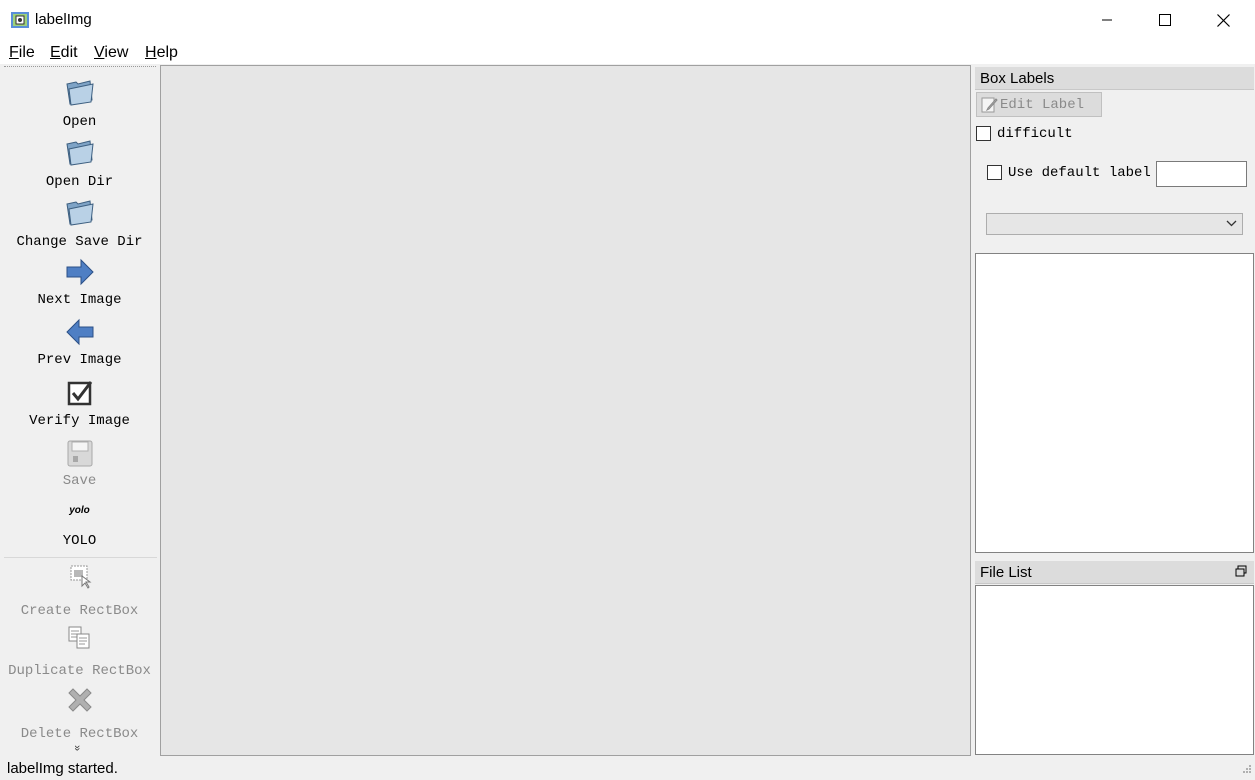  What do you see at coordinates (79, 481) in the screenshot?
I see `tool-label: Save` at bounding box center [79, 481].